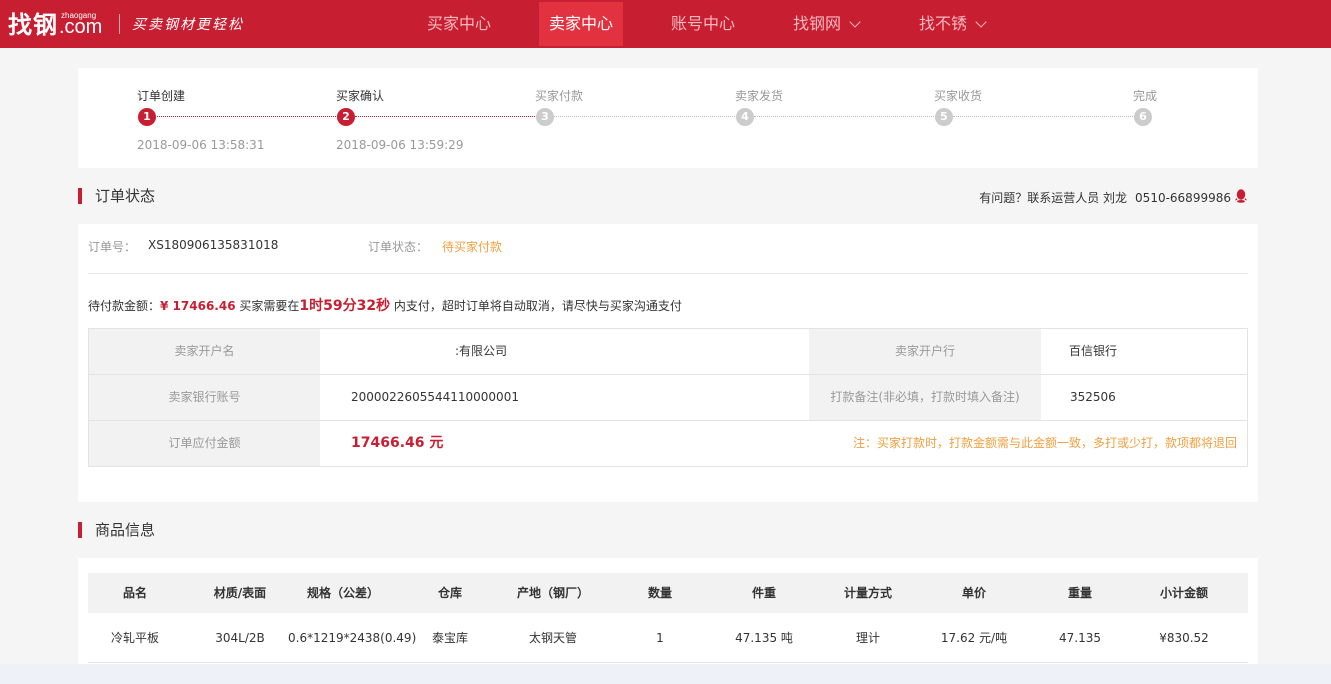 The image size is (1331, 684). Describe the element at coordinates (974, 638) in the screenshot. I see `cell-unit-price: 17.62 元/吨` at that location.